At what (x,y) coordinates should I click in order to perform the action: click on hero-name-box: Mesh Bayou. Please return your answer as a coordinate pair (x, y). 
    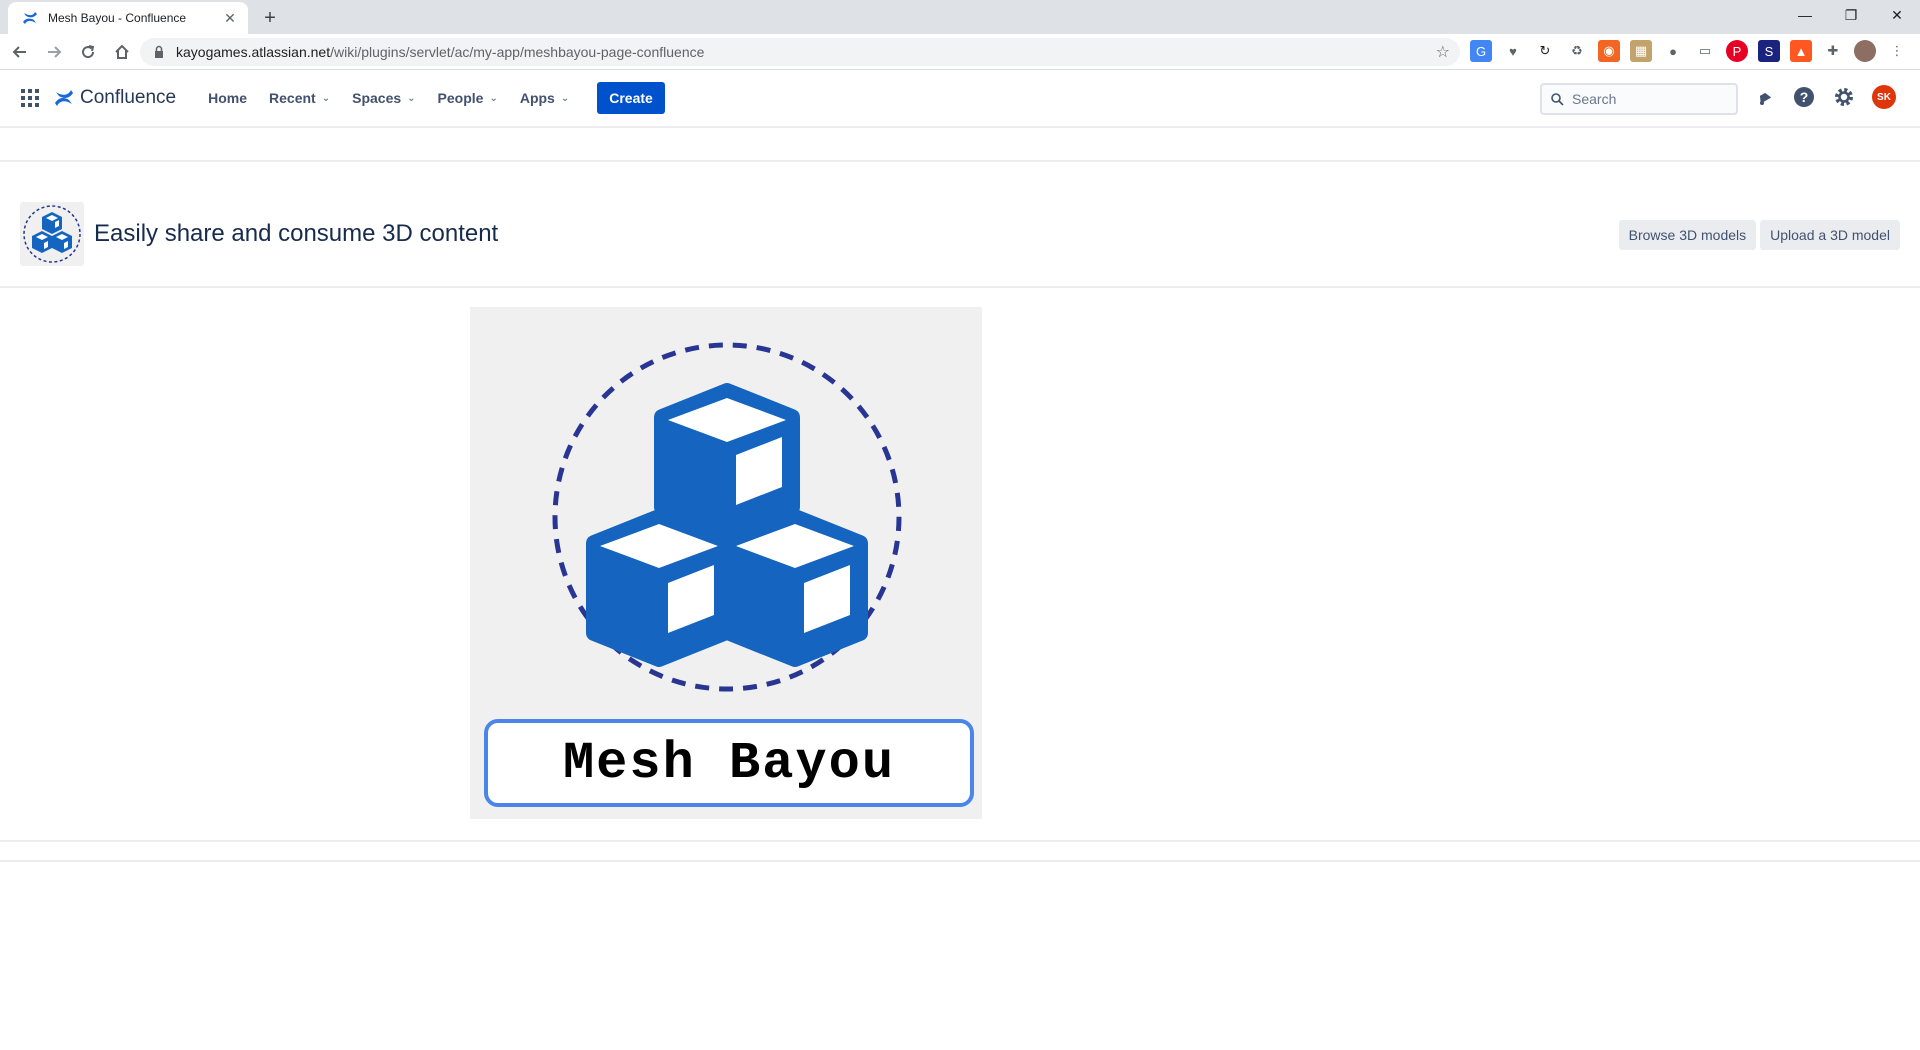
    Looking at the image, I should click on (729, 763).